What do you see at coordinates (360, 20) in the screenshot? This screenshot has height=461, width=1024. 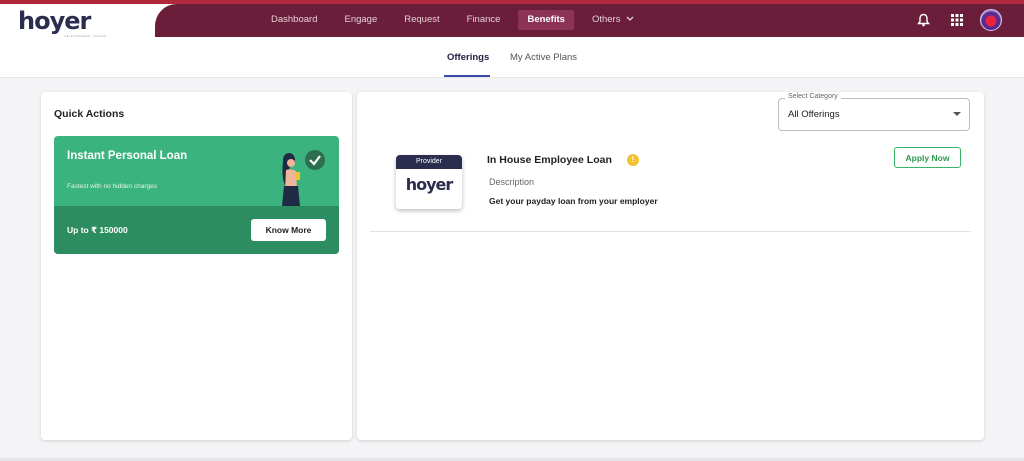 I see `nav-engage: Engage` at bounding box center [360, 20].